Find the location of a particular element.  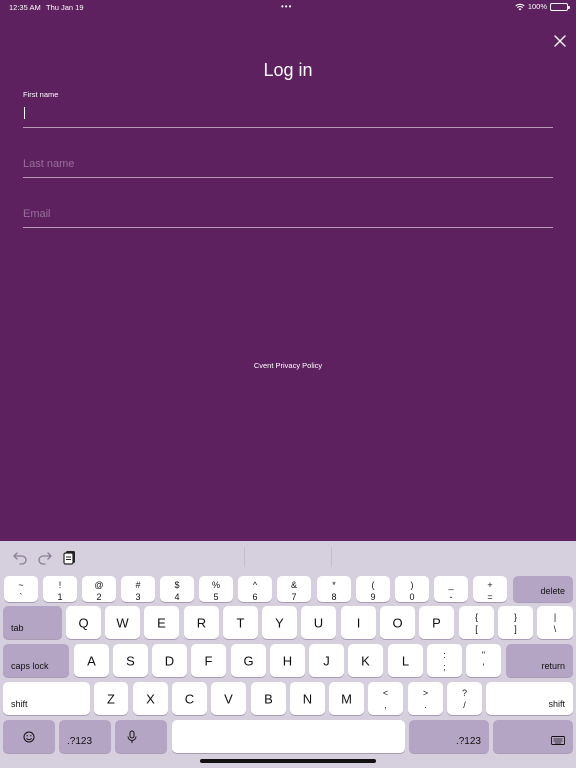

microphone-icon is located at coordinates (132, 736).